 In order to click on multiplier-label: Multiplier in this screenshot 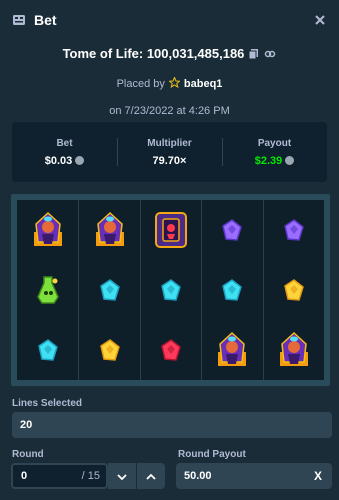, I will do `click(169, 143)`.